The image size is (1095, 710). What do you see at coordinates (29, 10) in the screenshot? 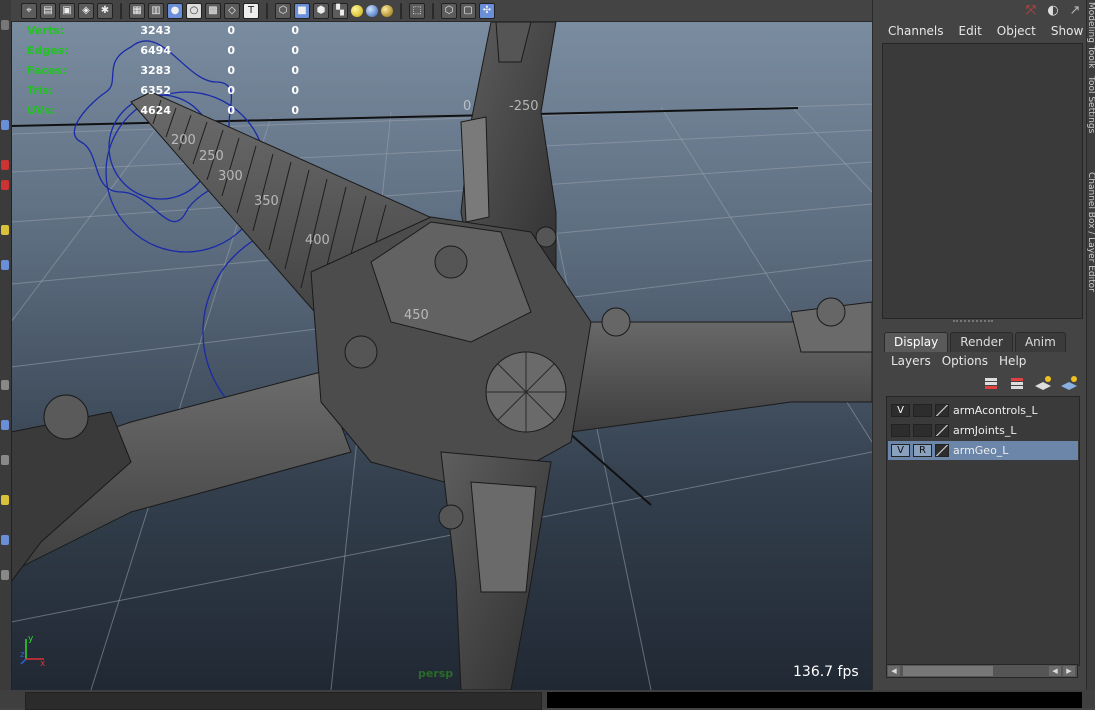
I see `select-camera-icon: ⌖` at bounding box center [29, 10].